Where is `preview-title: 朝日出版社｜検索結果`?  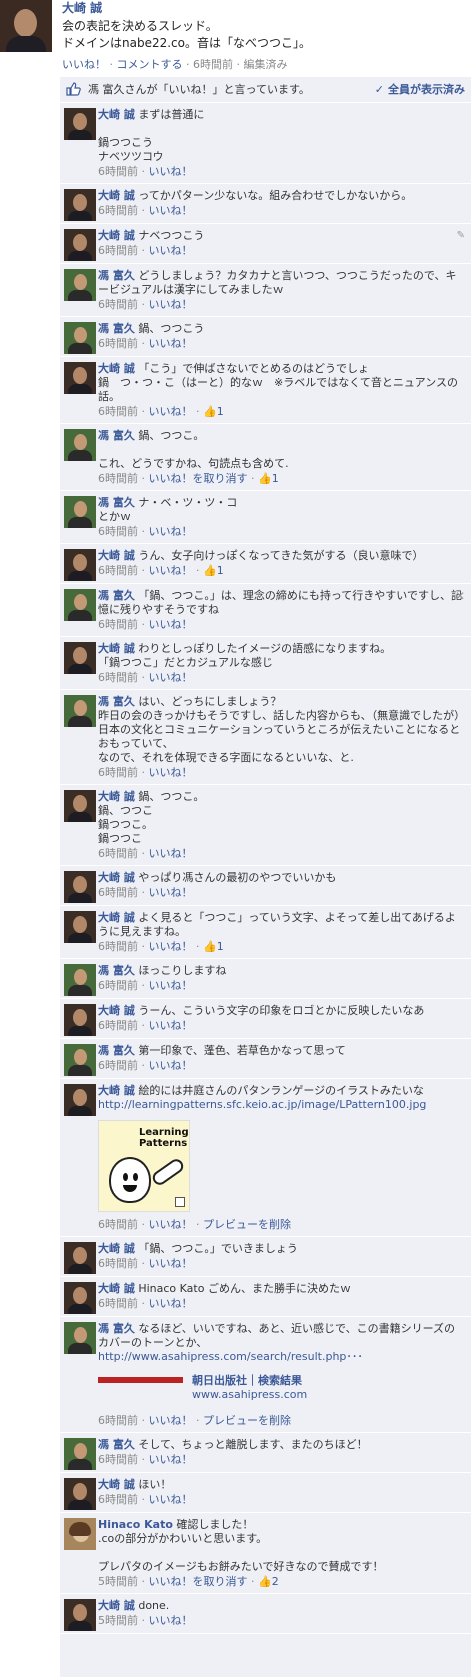 preview-title: 朝日出版社｜検索結果 is located at coordinates (247, 1381).